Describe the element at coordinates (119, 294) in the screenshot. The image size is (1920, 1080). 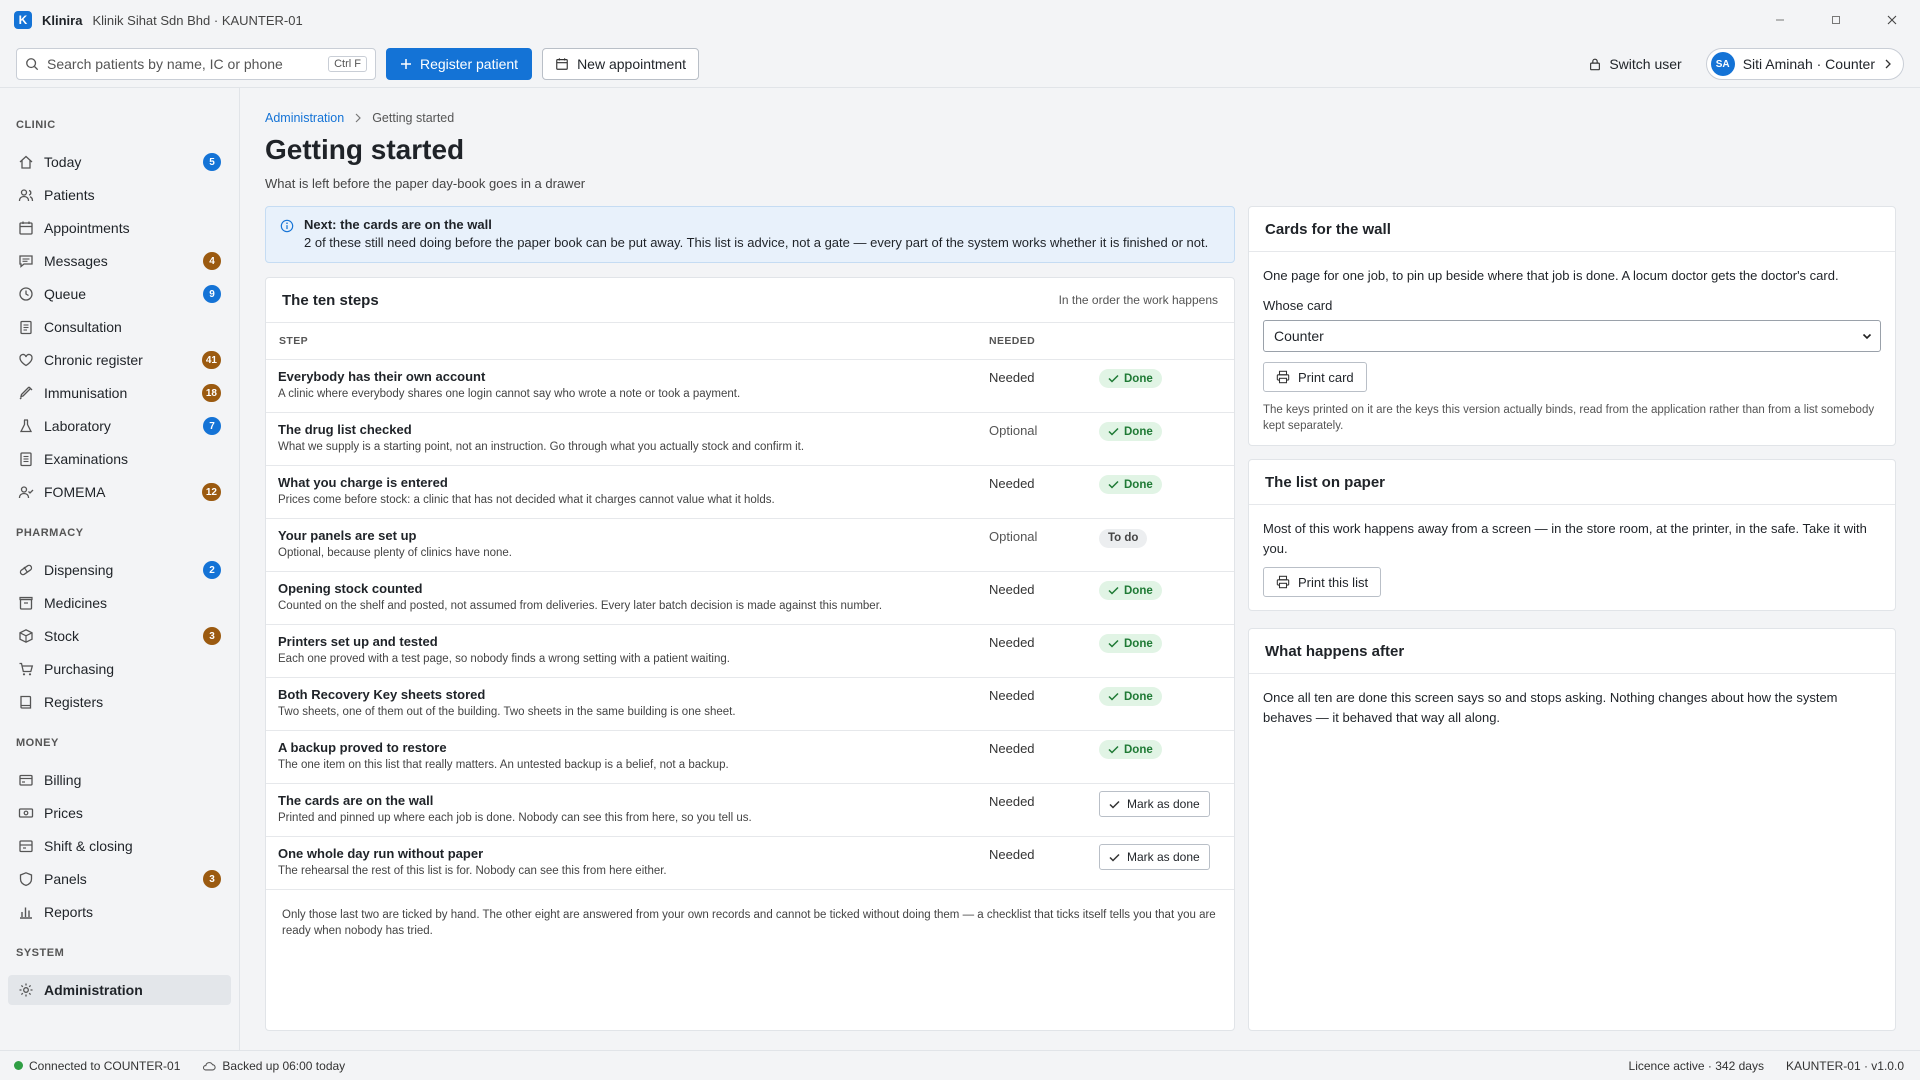
I see `sidebar-item-queue: Queue 9` at that location.